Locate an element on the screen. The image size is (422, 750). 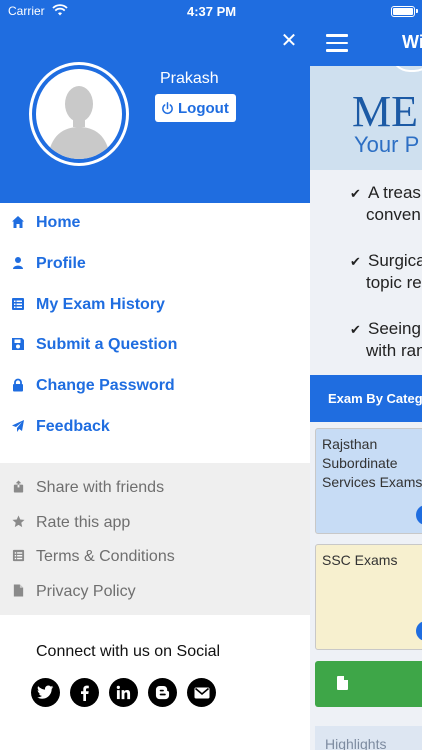
menu-item-privacy: Privacy Policy is located at coordinates (155, 591).